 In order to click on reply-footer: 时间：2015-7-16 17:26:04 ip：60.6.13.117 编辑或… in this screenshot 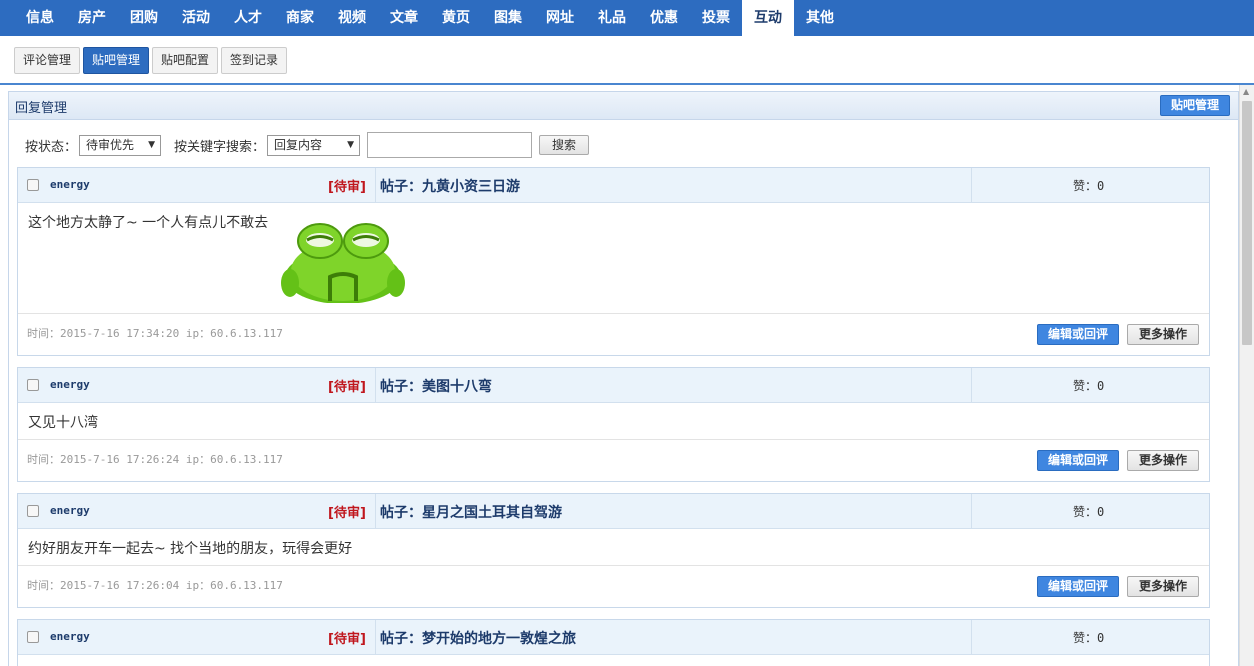, I will do `click(613, 586)`.